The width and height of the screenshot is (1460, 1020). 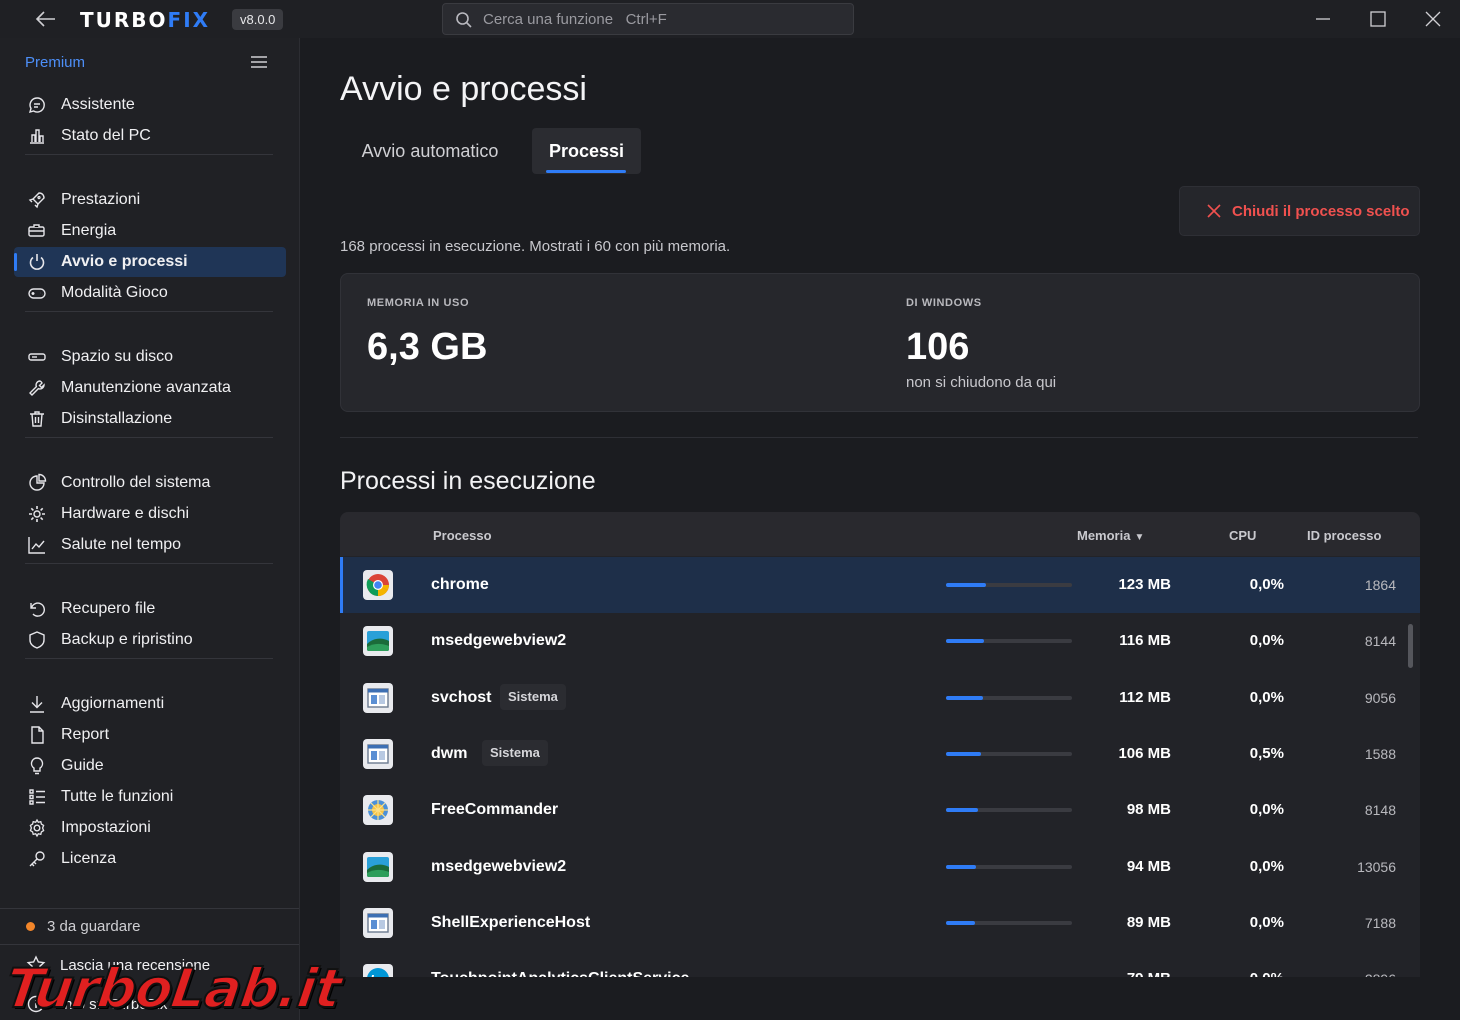 I want to click on sidebar-item-controllo-del-sistema: Controllo del sistema, so click(x=150, y=483).